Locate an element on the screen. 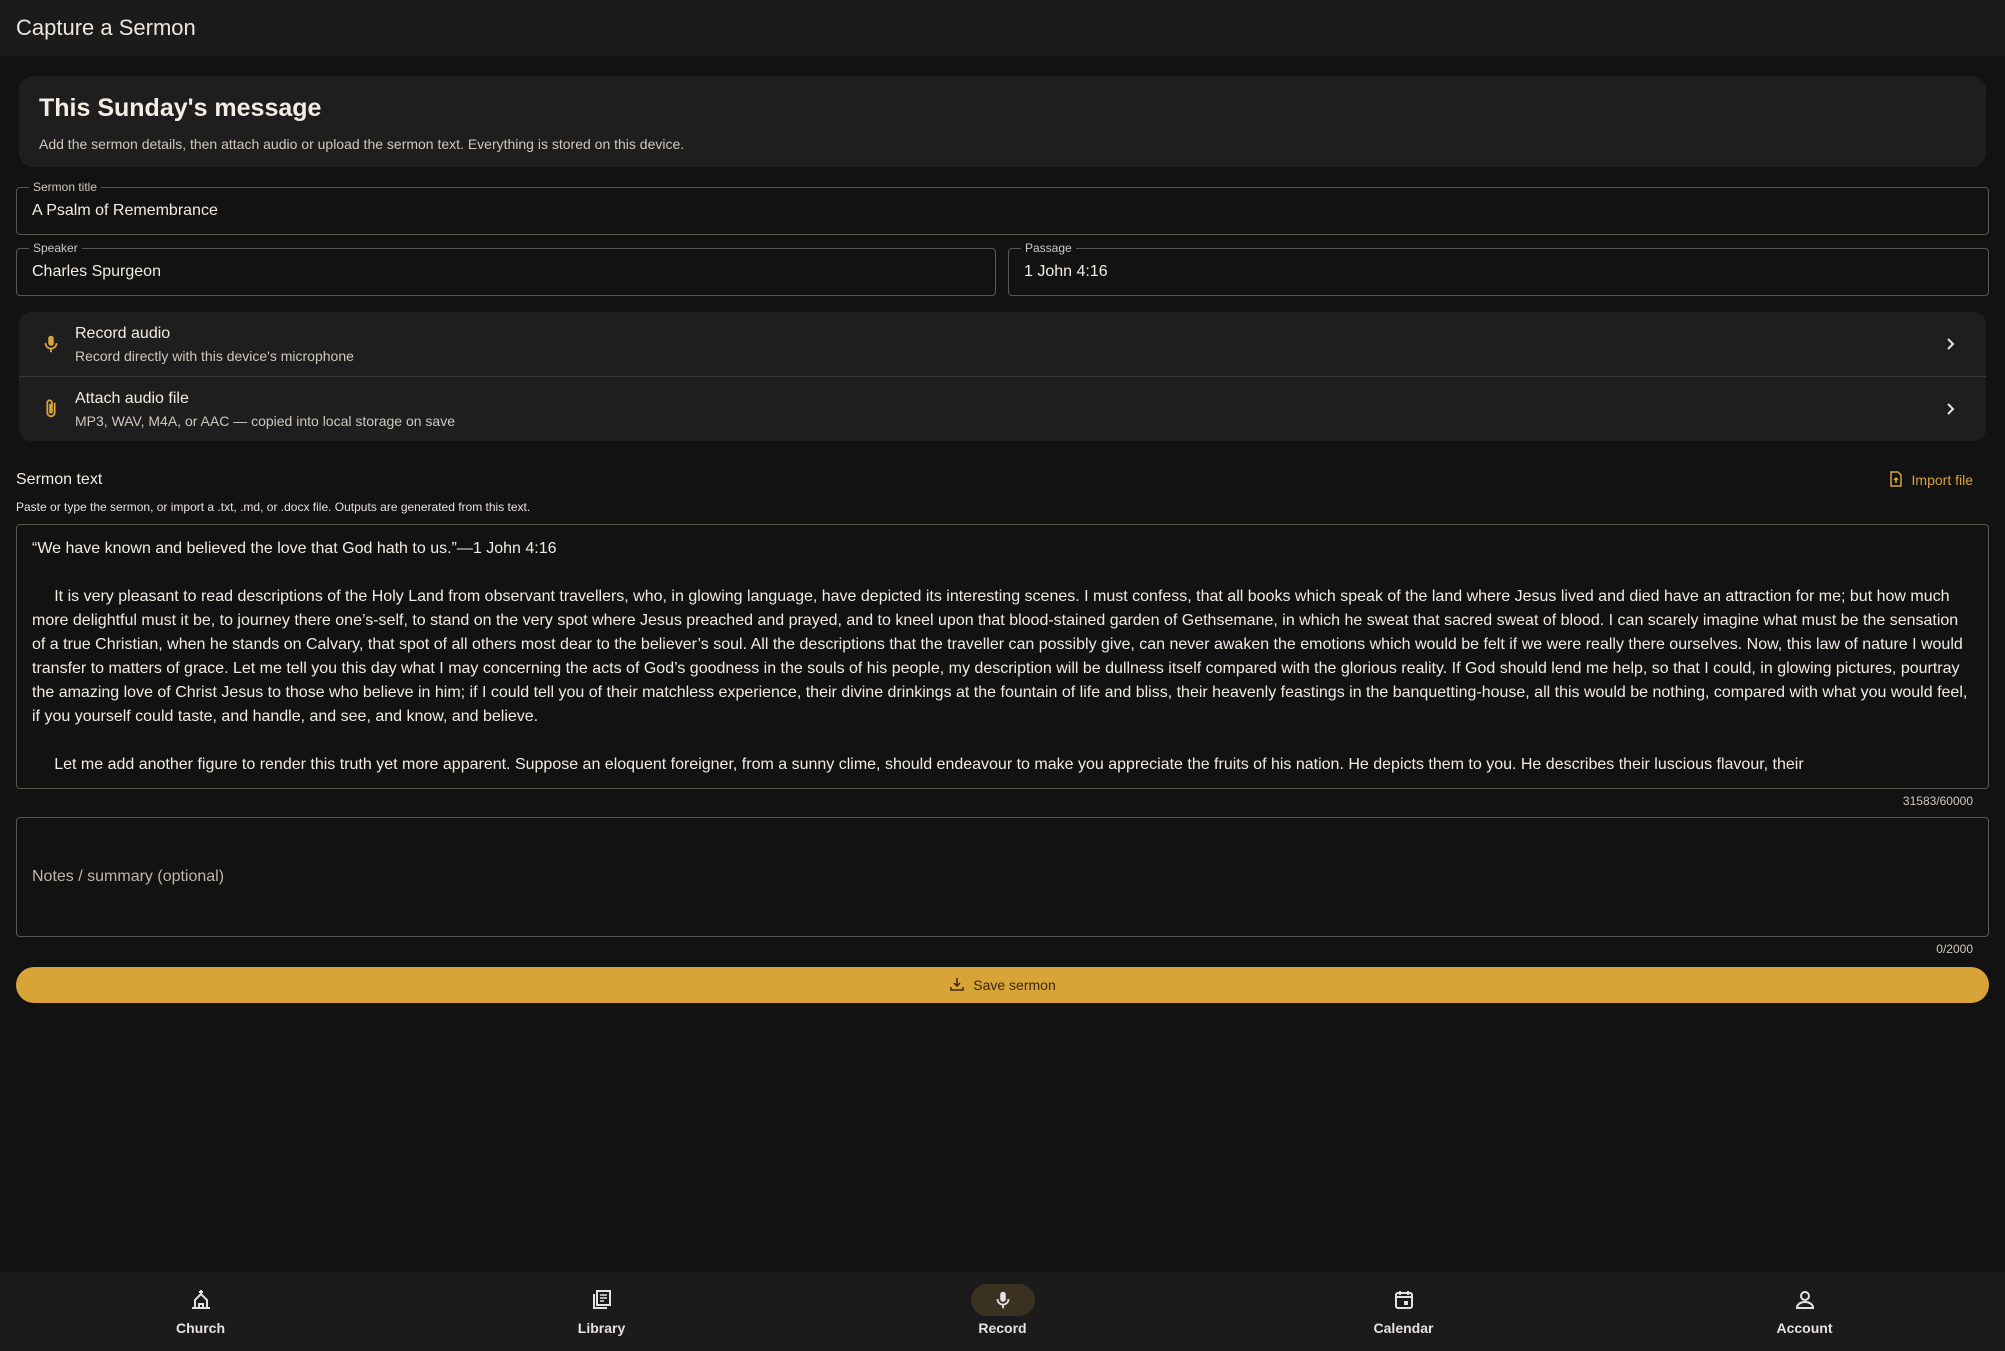 This screenshot has height=1351, width=2005. import-file-button: Import file is located at coordinates (1930, 480).